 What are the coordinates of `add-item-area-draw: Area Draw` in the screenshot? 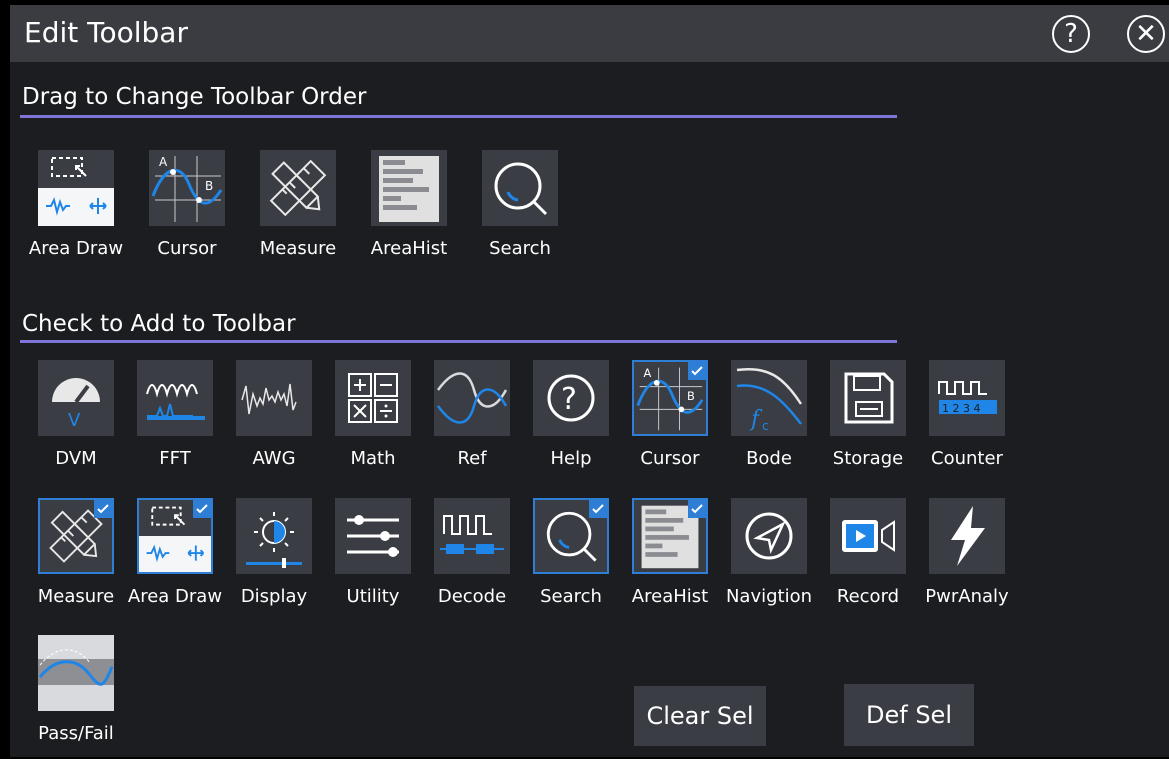 It's located at (176, 560).